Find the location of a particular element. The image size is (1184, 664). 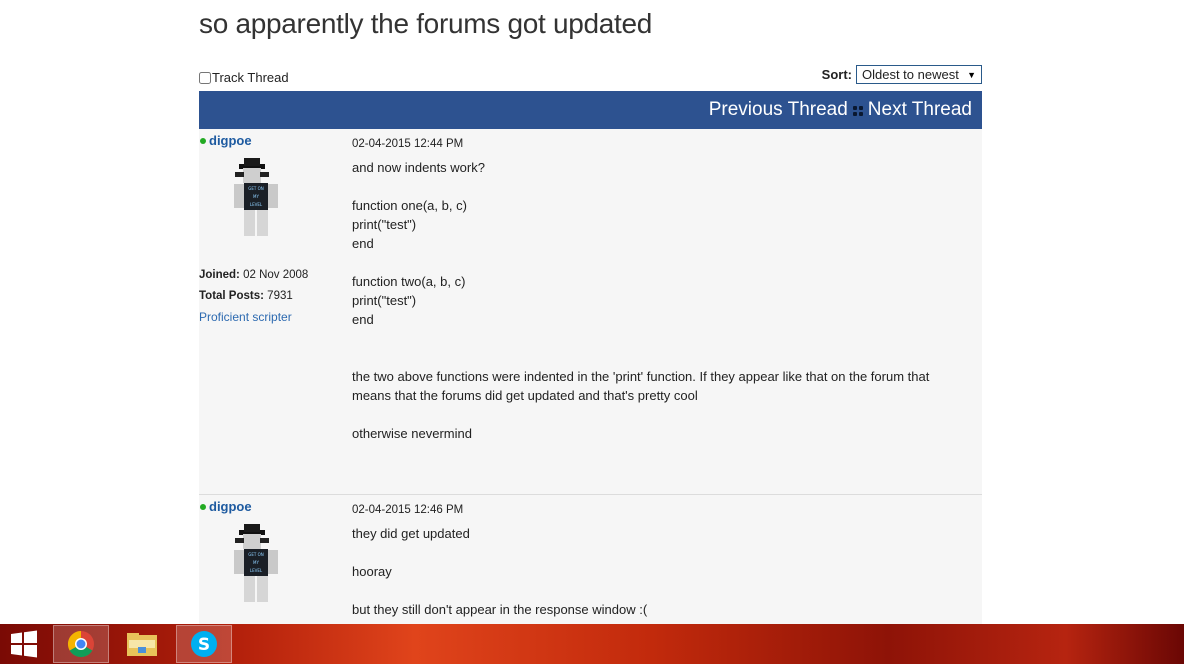

nav-separator-icon is located at coordinates (857, 111).